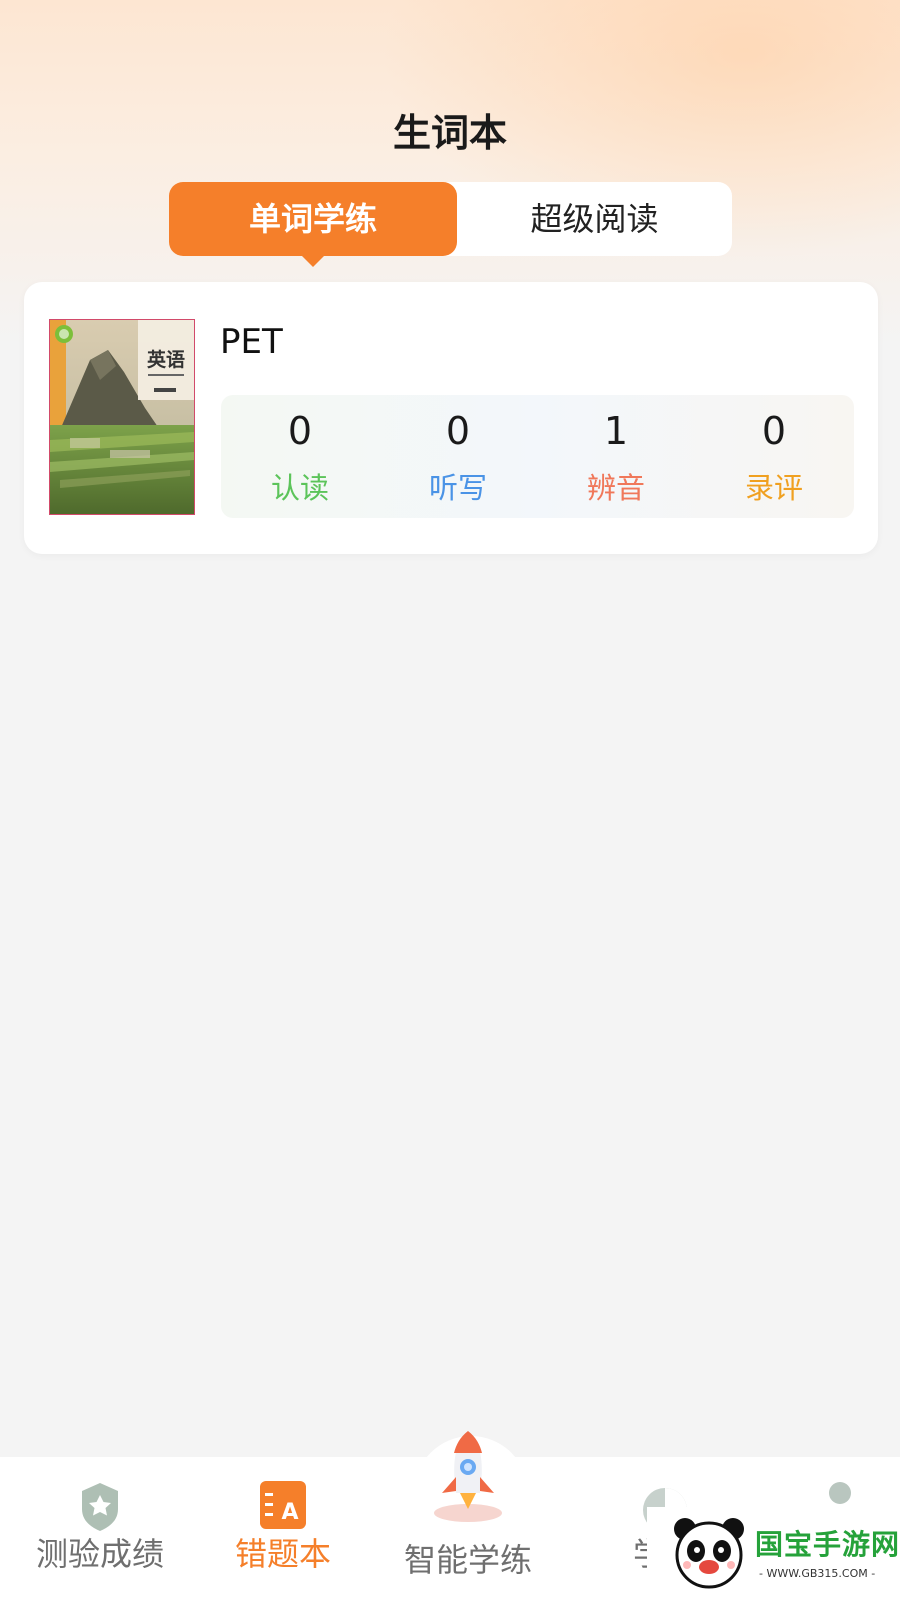 This screenshot has height=1600, width=900. Describe the element at coordinates (300, 456) in the screenshot. I see `stat-read: 0 认读` at that location.